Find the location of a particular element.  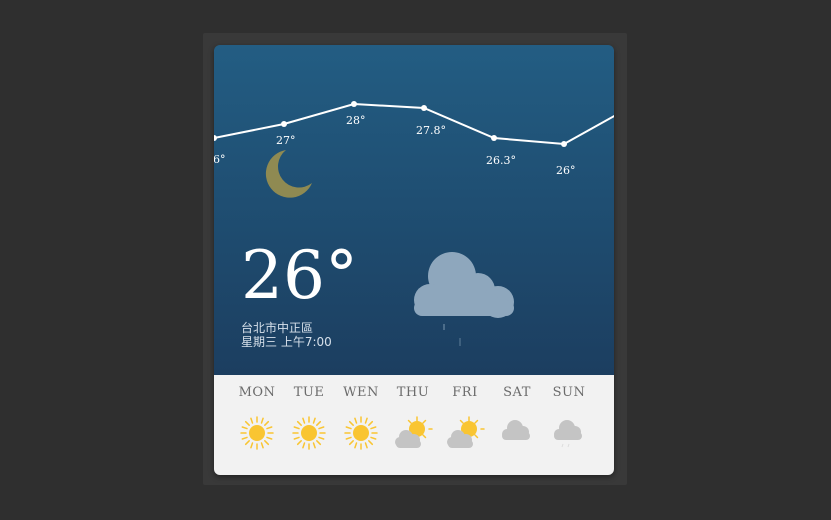

day-label: FRI is located at coordinates (465, 392).